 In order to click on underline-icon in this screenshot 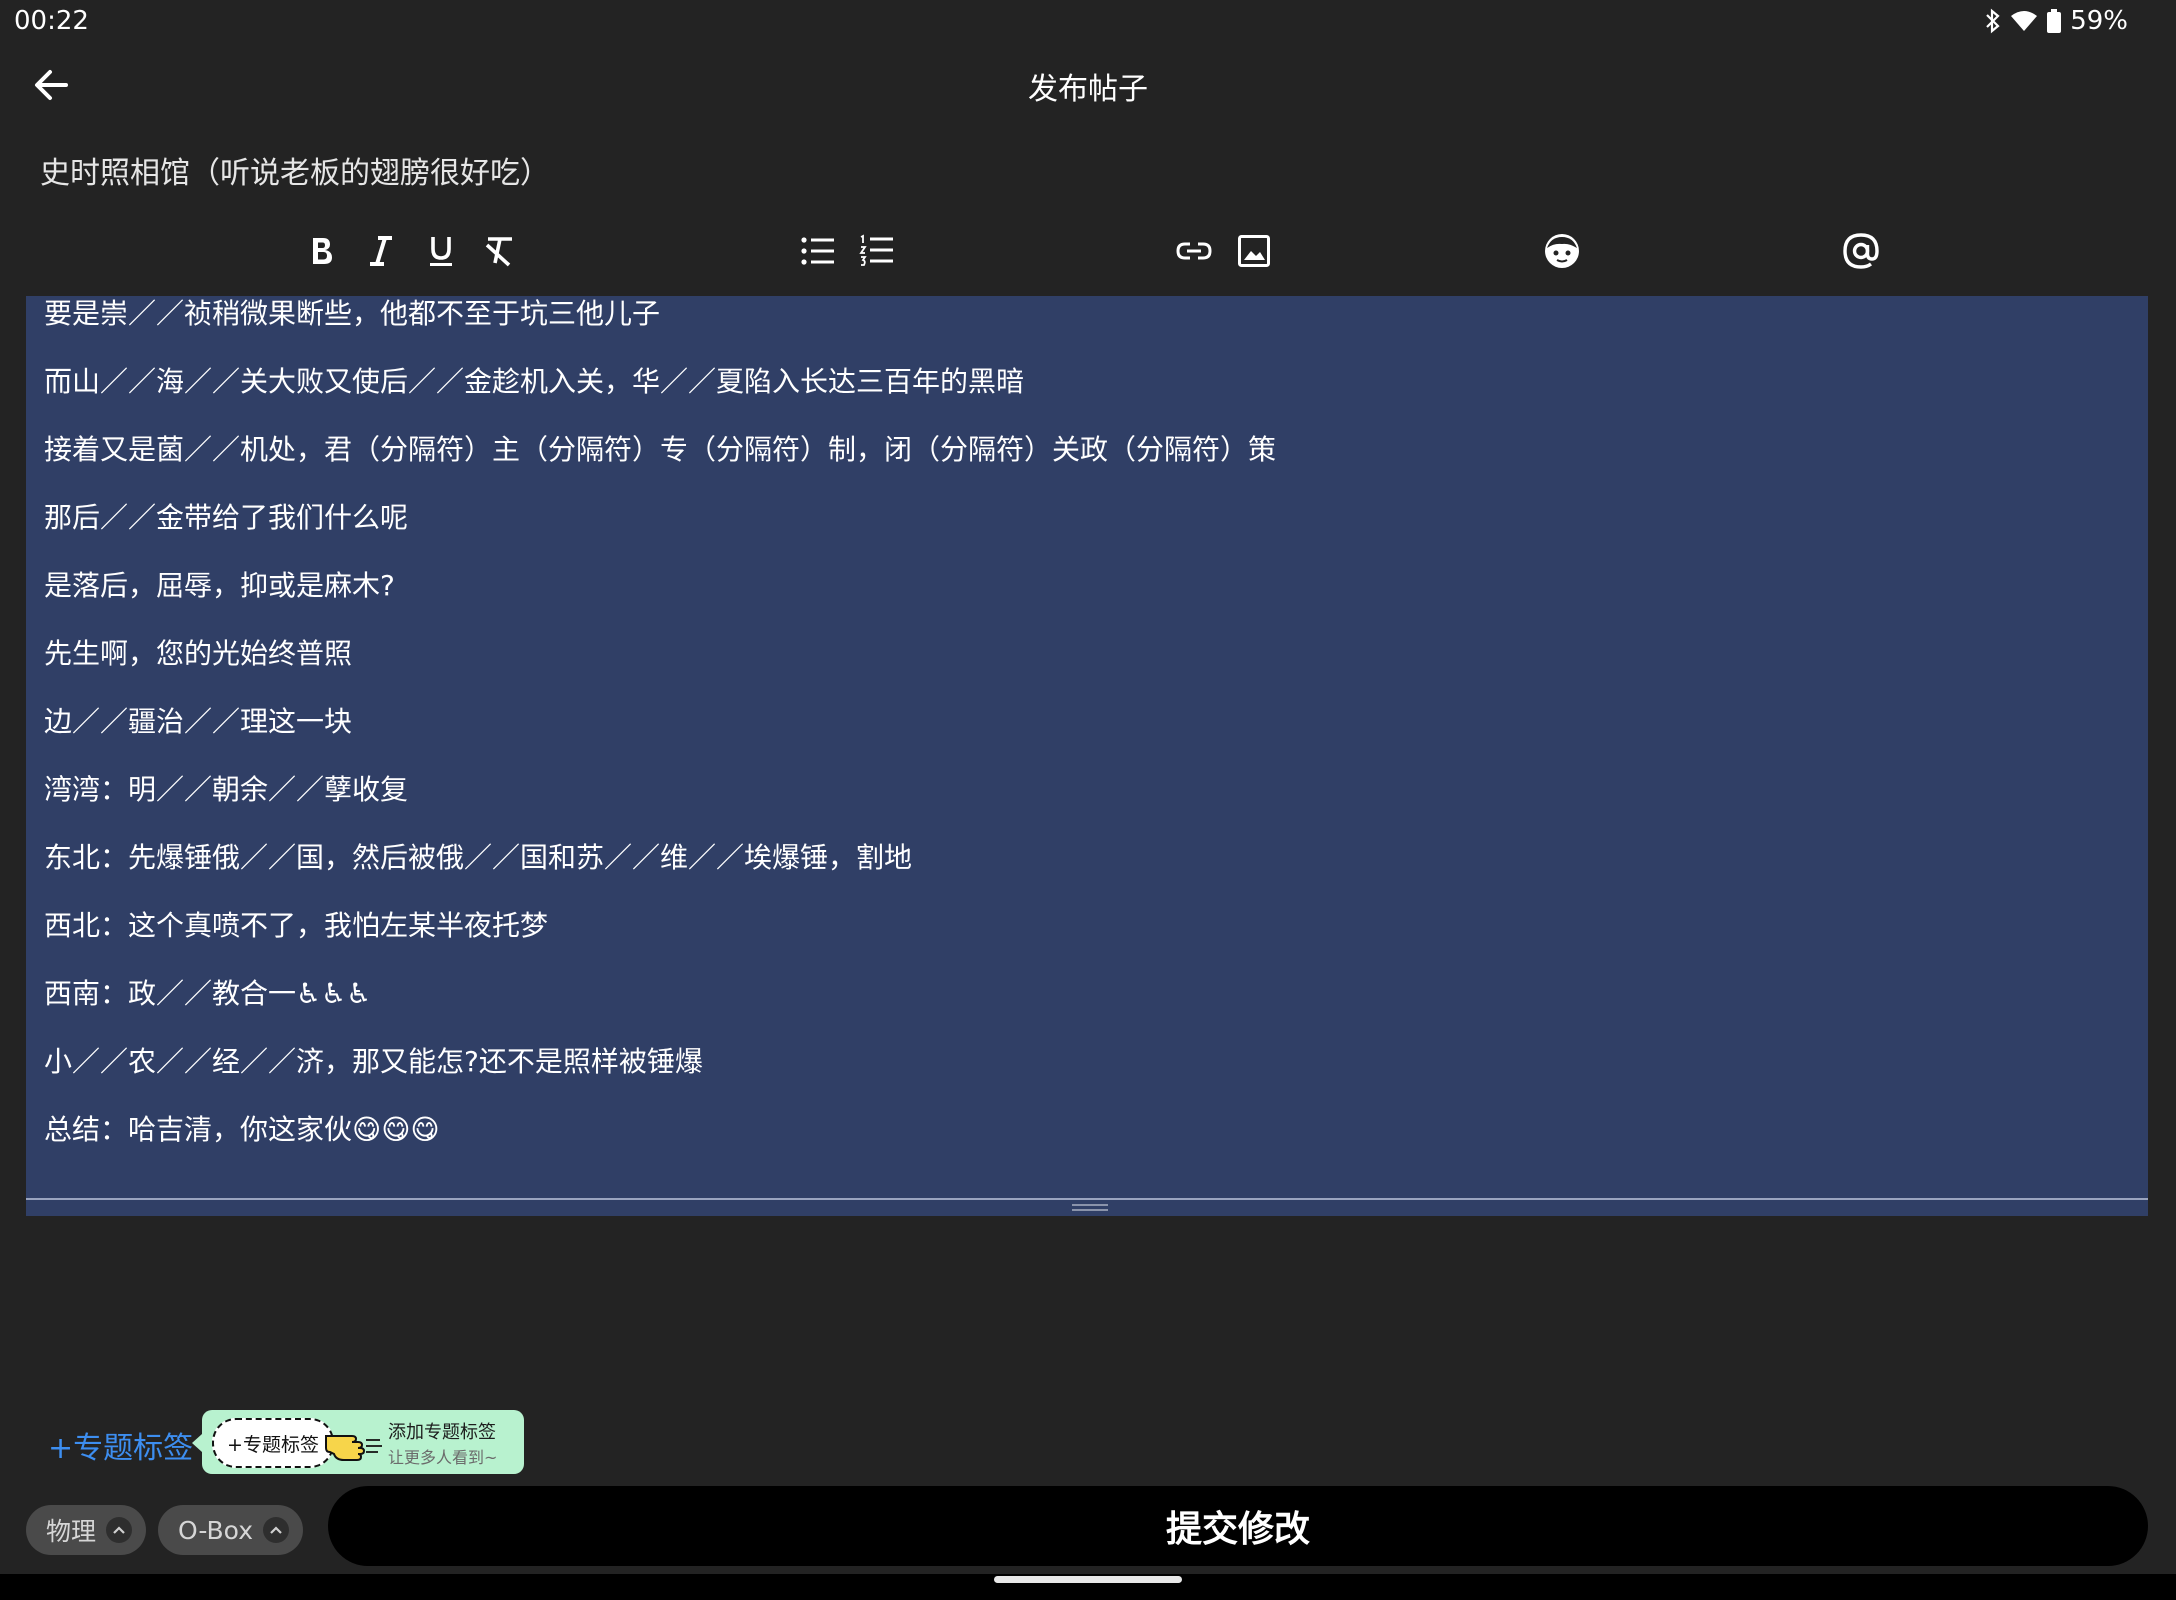, I will do `click(441, 251)`.